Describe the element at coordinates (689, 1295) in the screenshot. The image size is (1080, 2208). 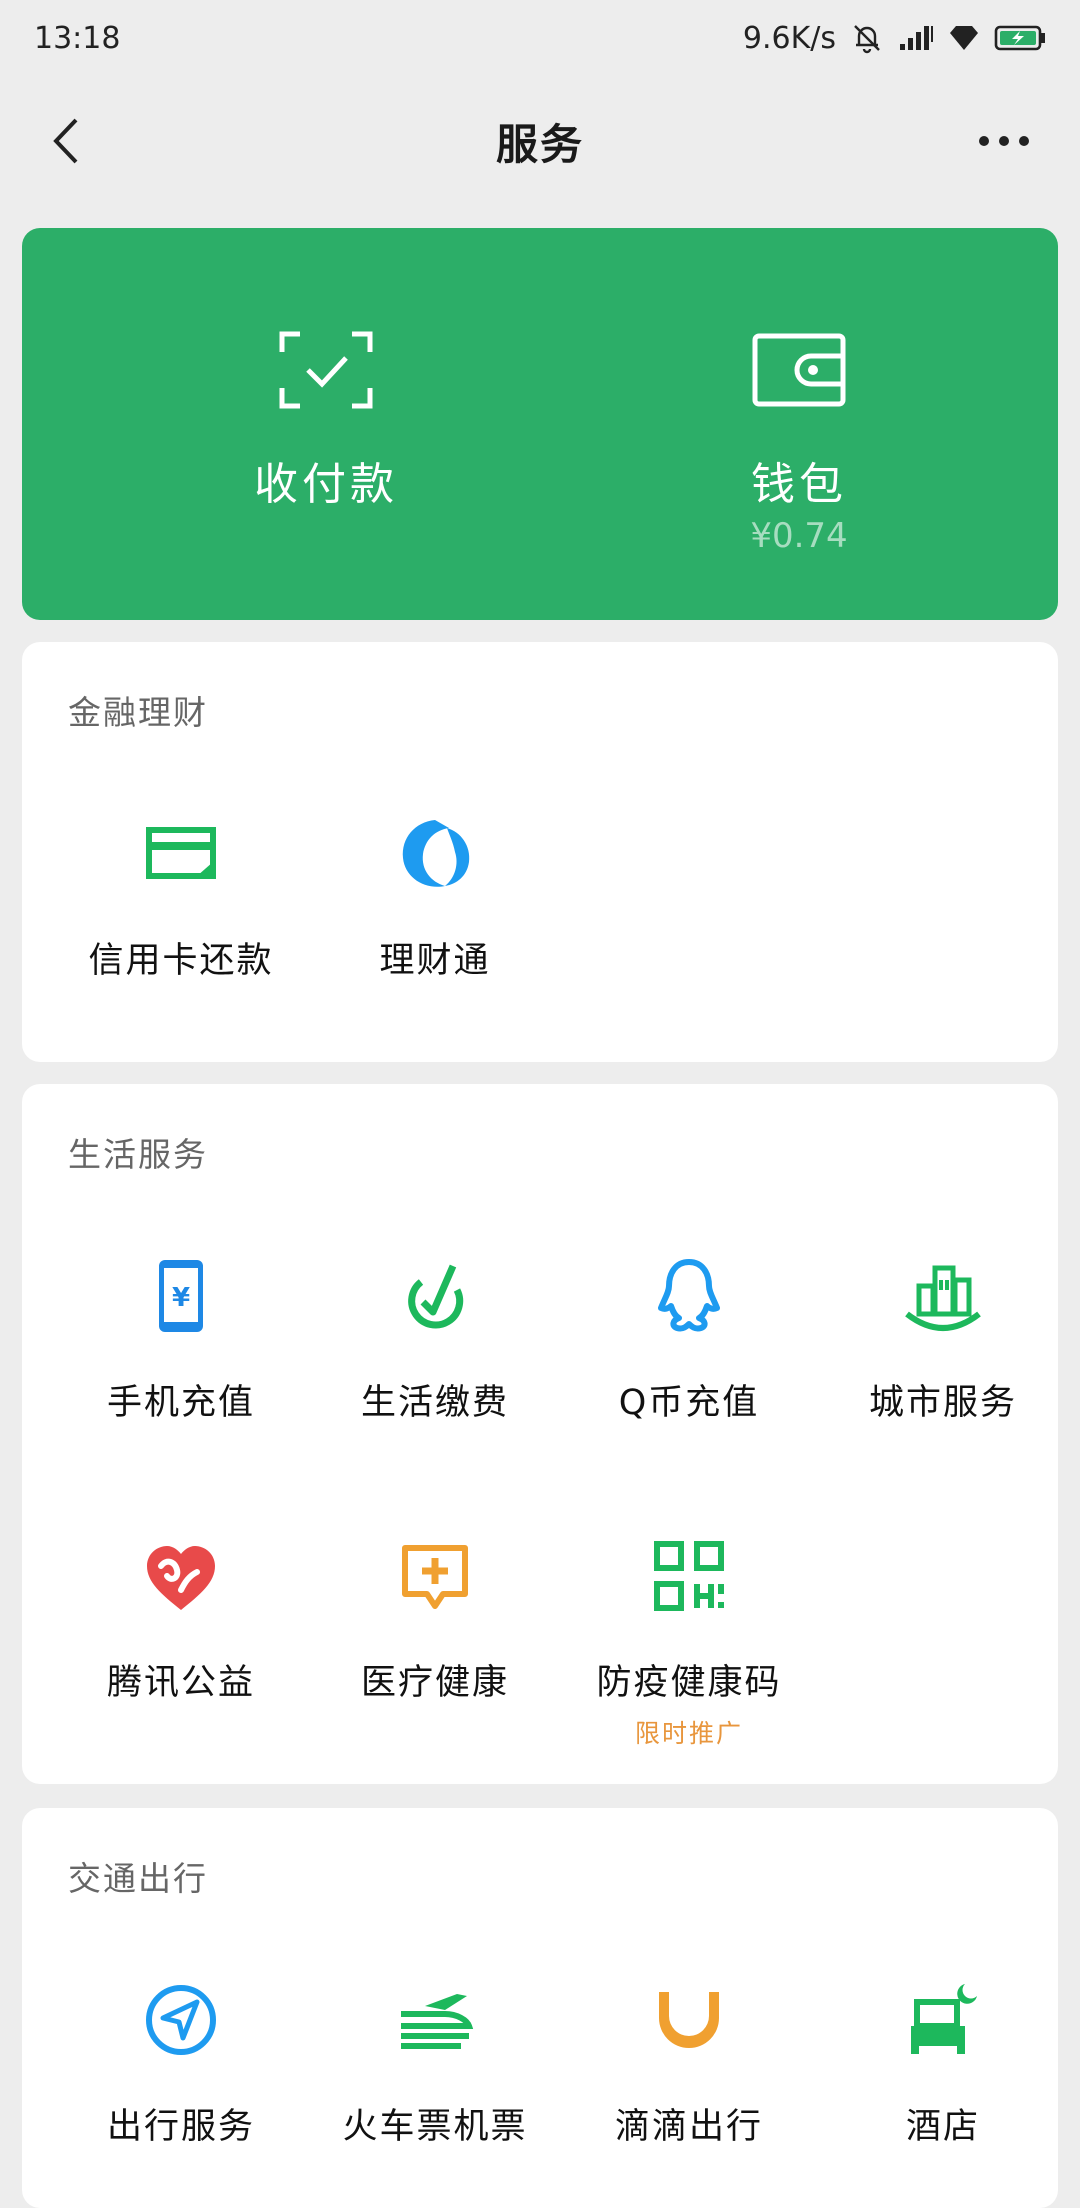
I see `qq-coin-icon` at that location.